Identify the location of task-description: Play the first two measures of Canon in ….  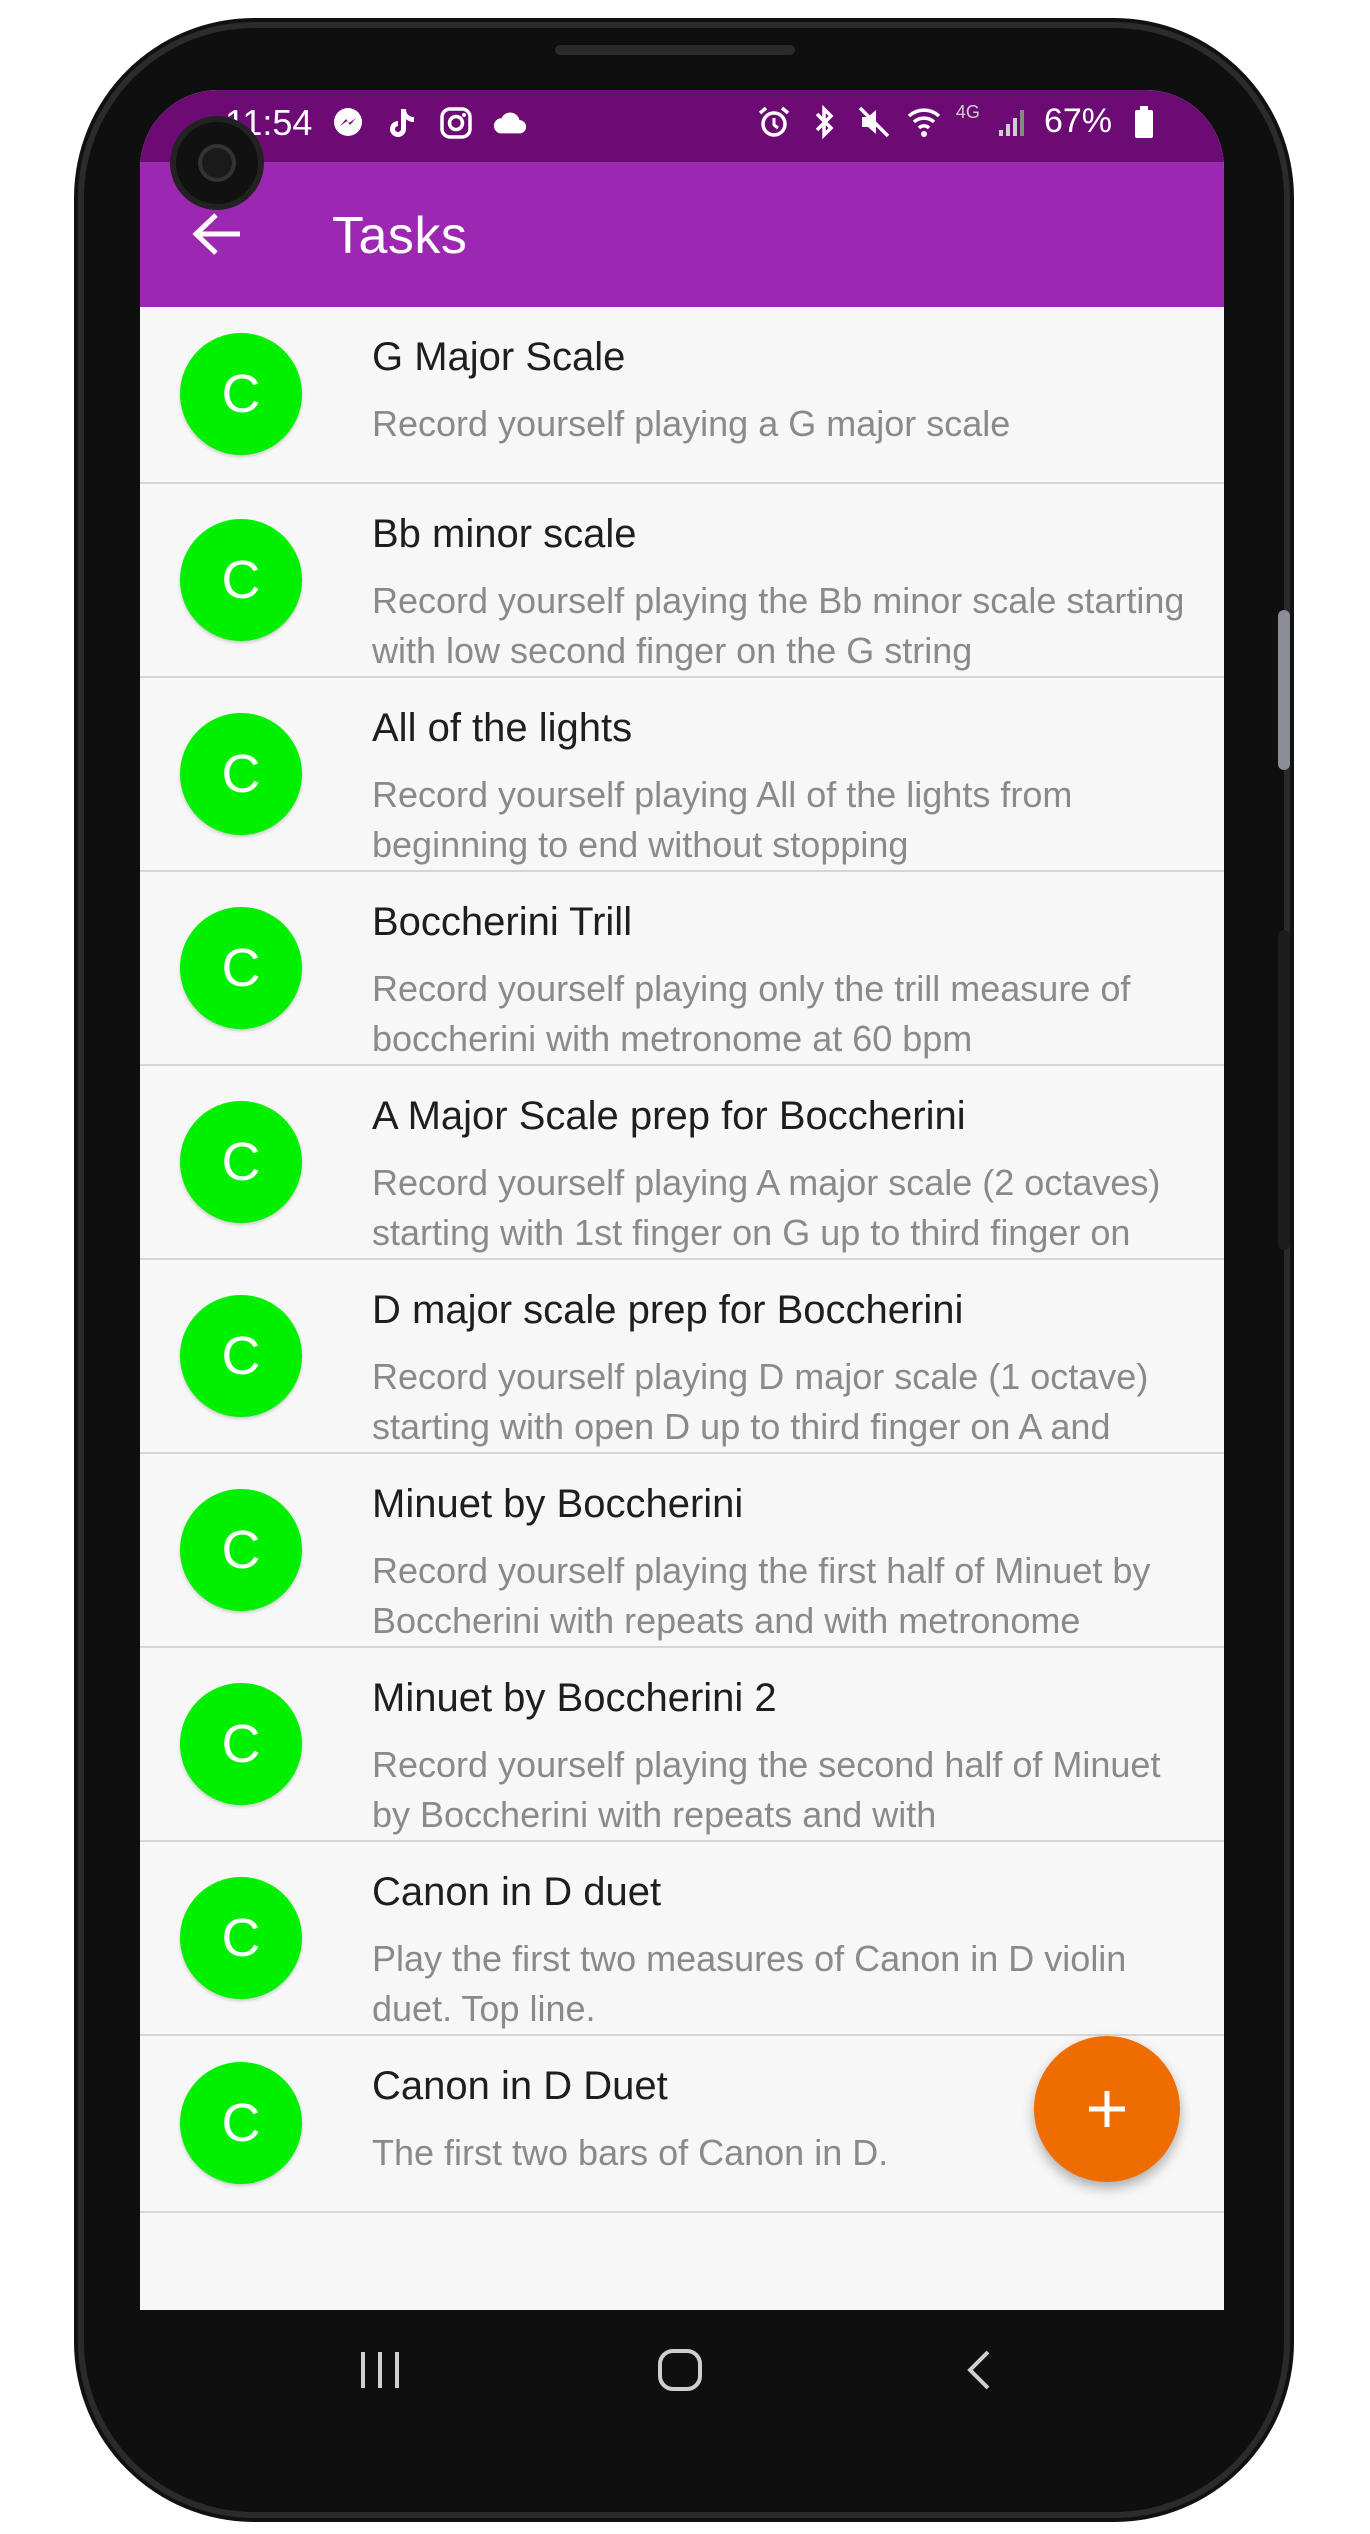
(749, 1983).